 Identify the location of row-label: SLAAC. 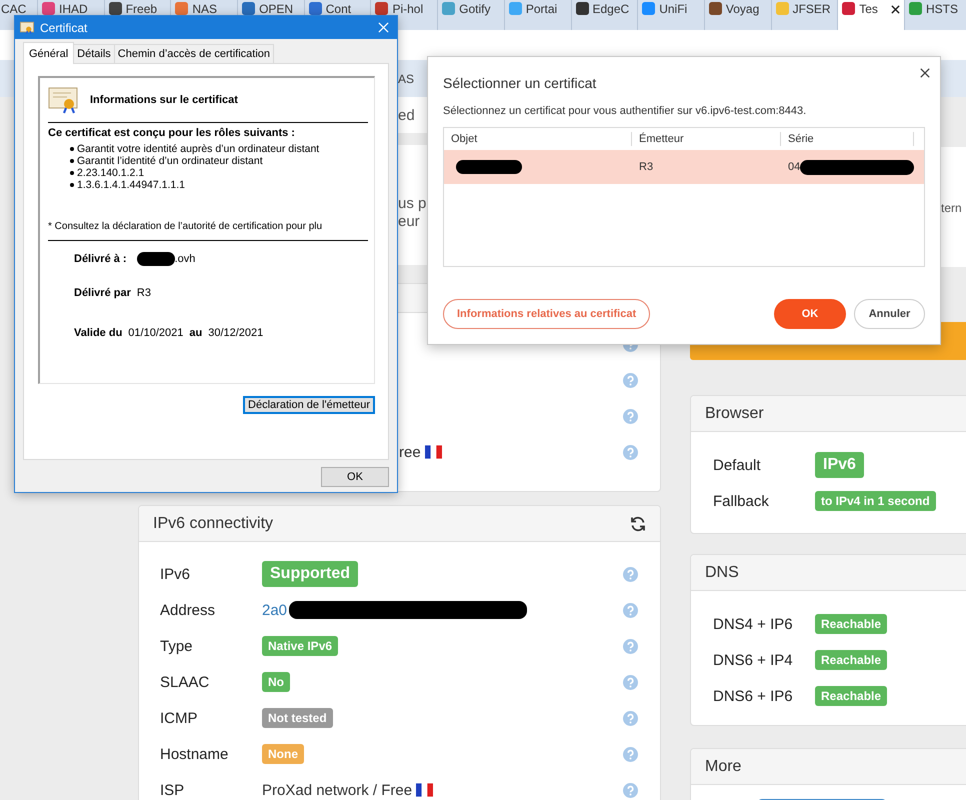
(185, 682).